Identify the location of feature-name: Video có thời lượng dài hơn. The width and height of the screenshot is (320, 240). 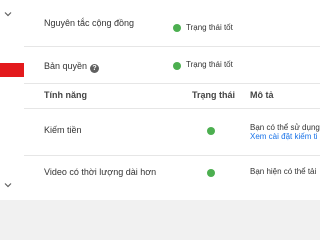
(100, 172).